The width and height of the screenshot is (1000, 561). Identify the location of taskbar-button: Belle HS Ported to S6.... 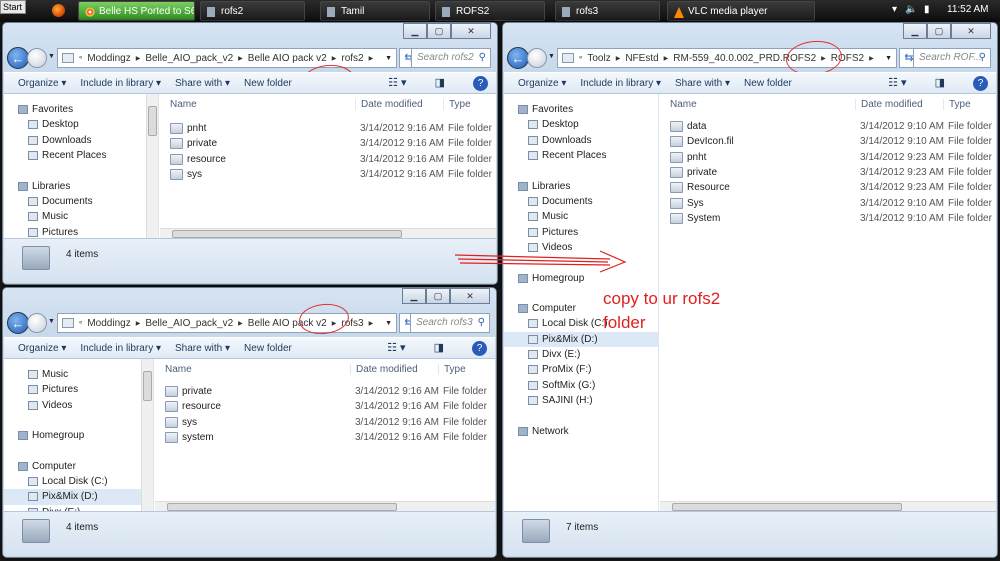
(136, 11).